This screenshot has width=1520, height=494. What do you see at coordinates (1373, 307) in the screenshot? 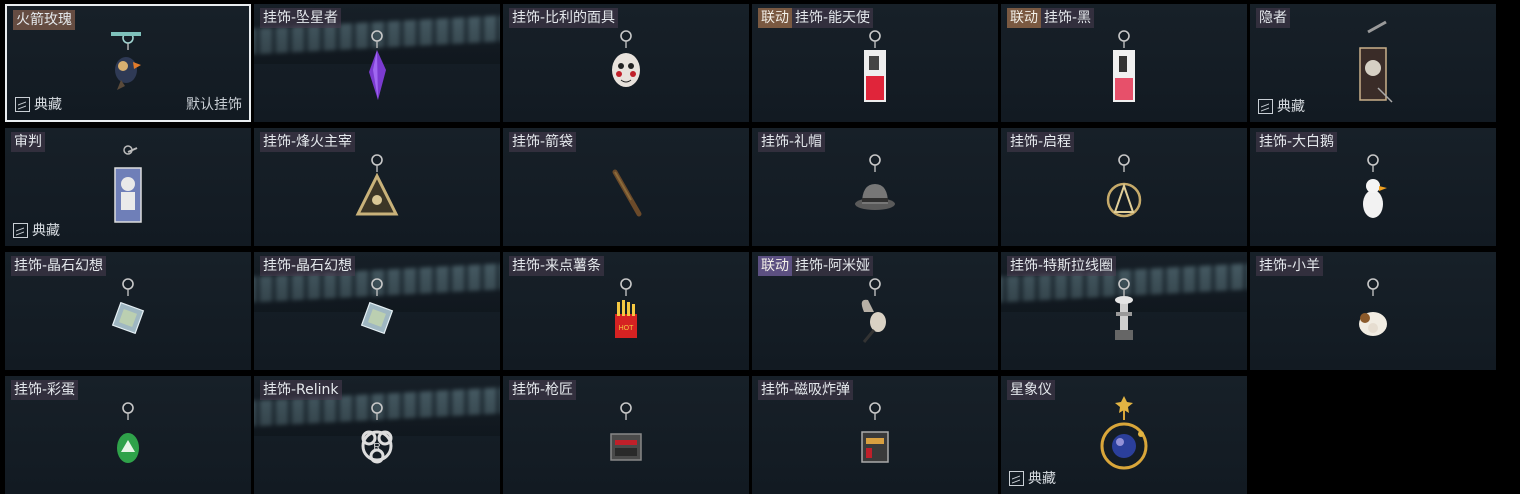
I see `sheep-charm-icon` at bounding box center [1373, 307].